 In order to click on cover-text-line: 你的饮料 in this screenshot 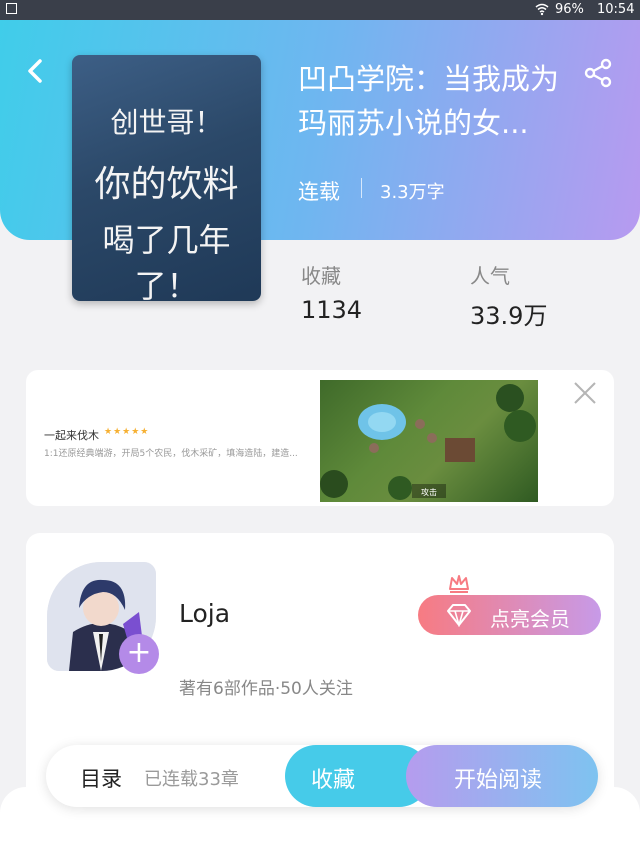, I will do `click(166, 184)`.